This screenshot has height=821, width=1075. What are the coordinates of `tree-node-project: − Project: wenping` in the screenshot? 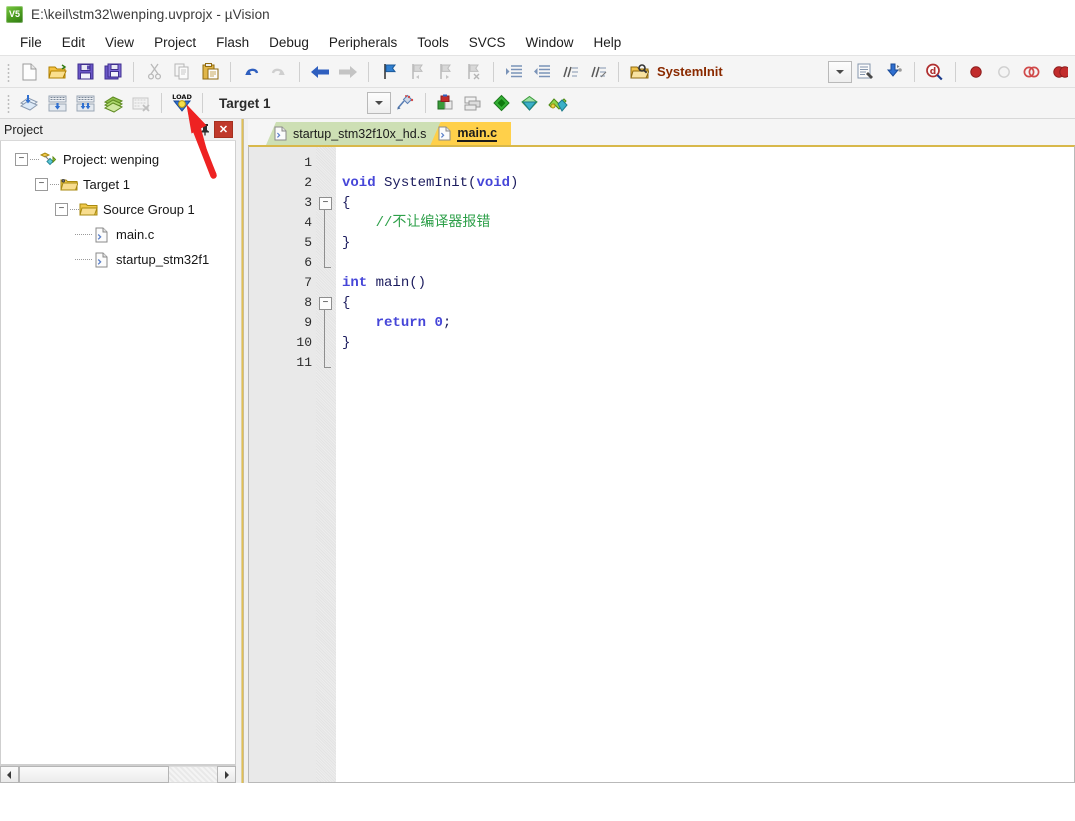 It's located at (121, 159).